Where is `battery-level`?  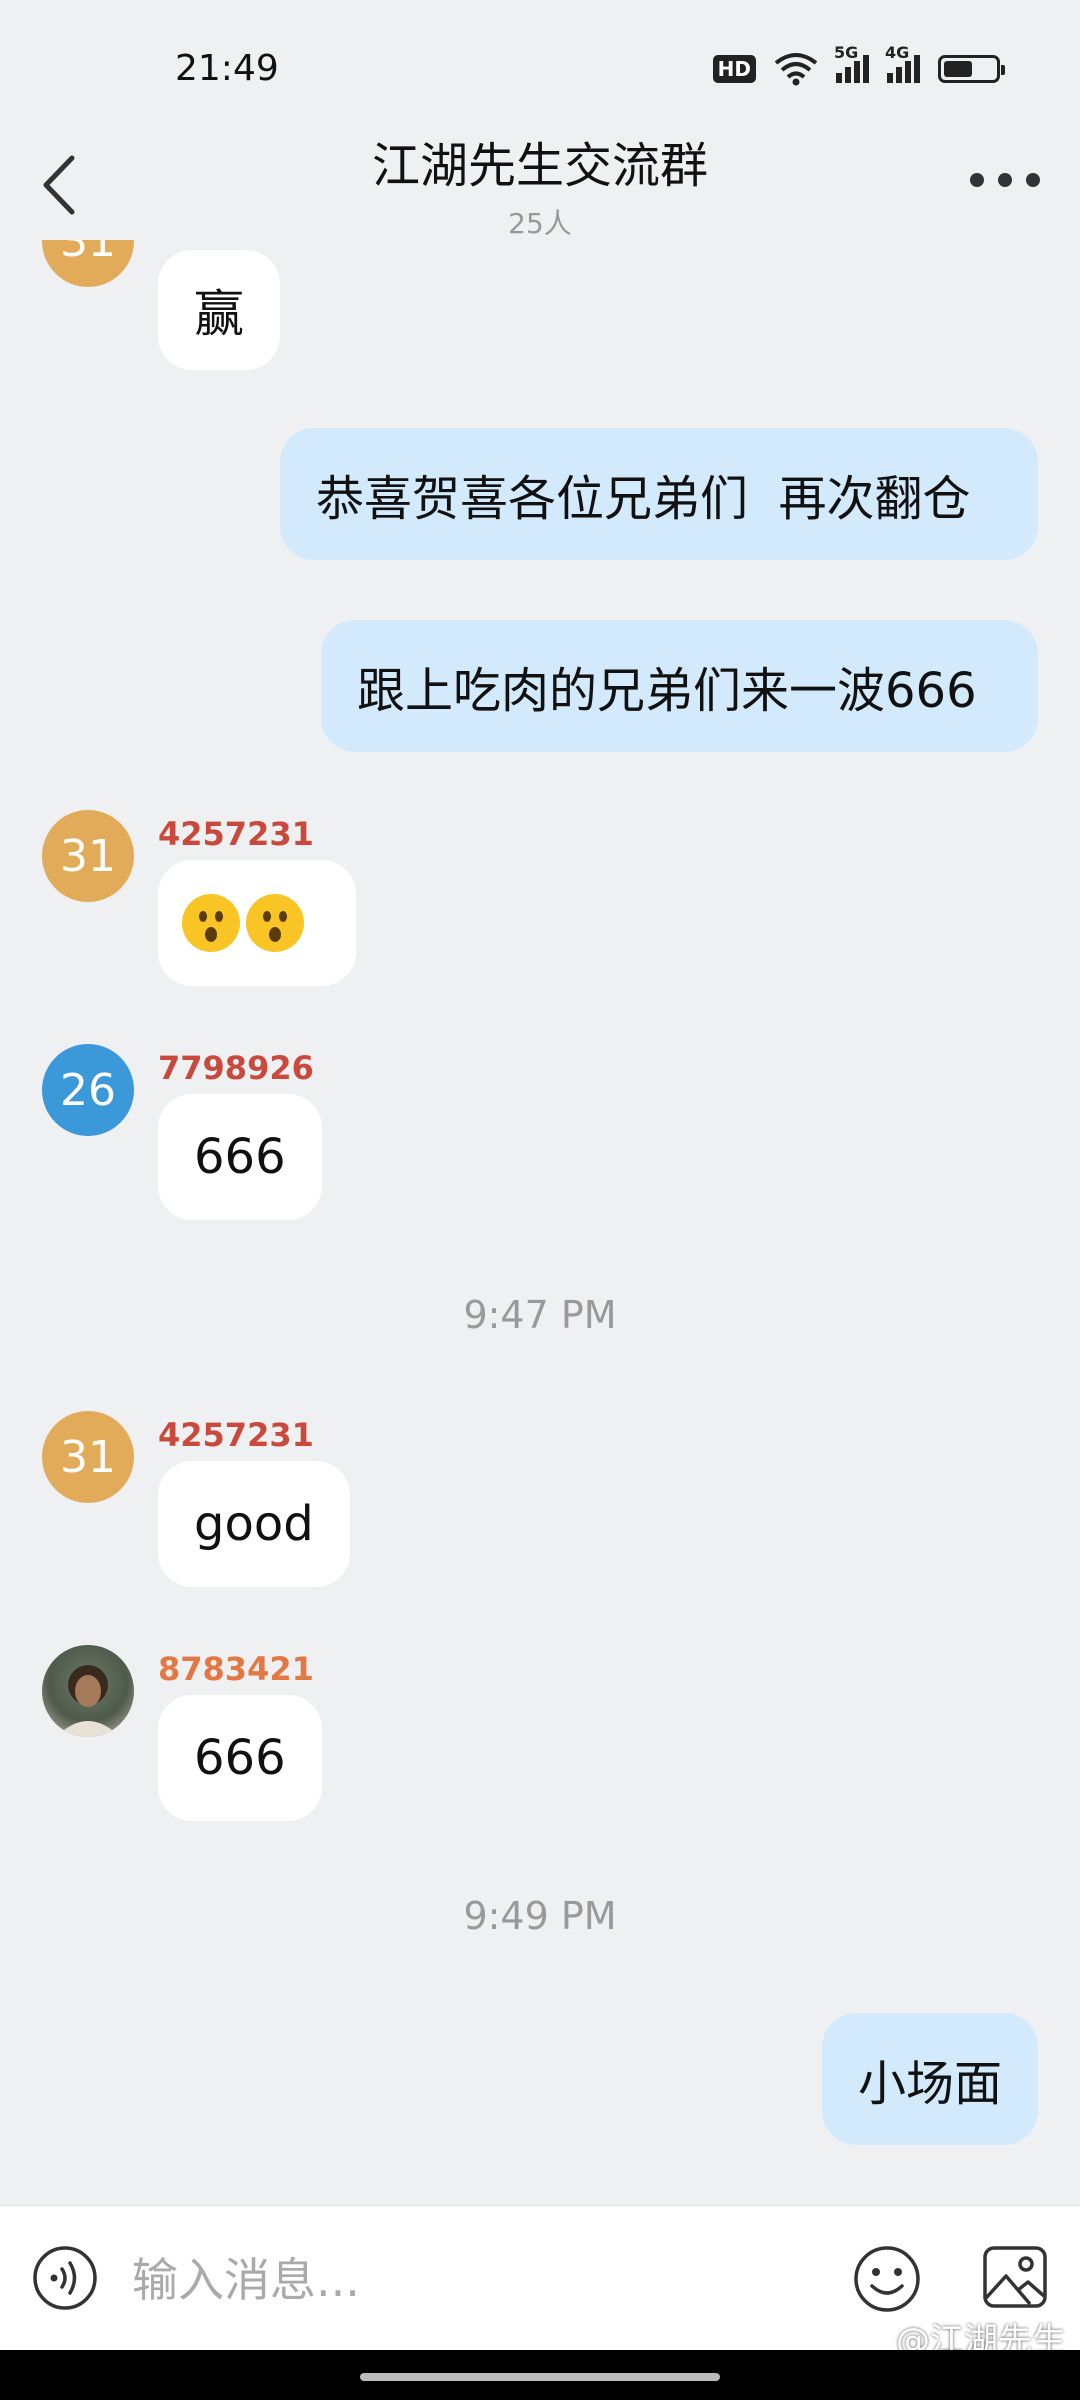 battery-level is located at coordinates (958, 69).